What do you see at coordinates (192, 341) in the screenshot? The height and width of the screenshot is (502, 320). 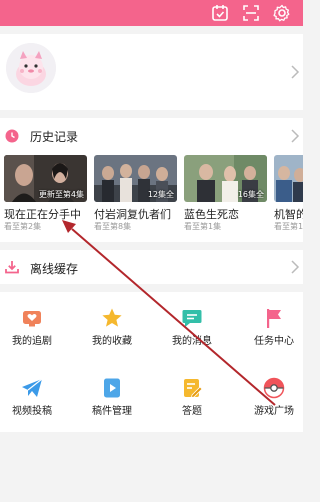 I see `grid-item-label: 我的消息` at bounding box center [192, 341].